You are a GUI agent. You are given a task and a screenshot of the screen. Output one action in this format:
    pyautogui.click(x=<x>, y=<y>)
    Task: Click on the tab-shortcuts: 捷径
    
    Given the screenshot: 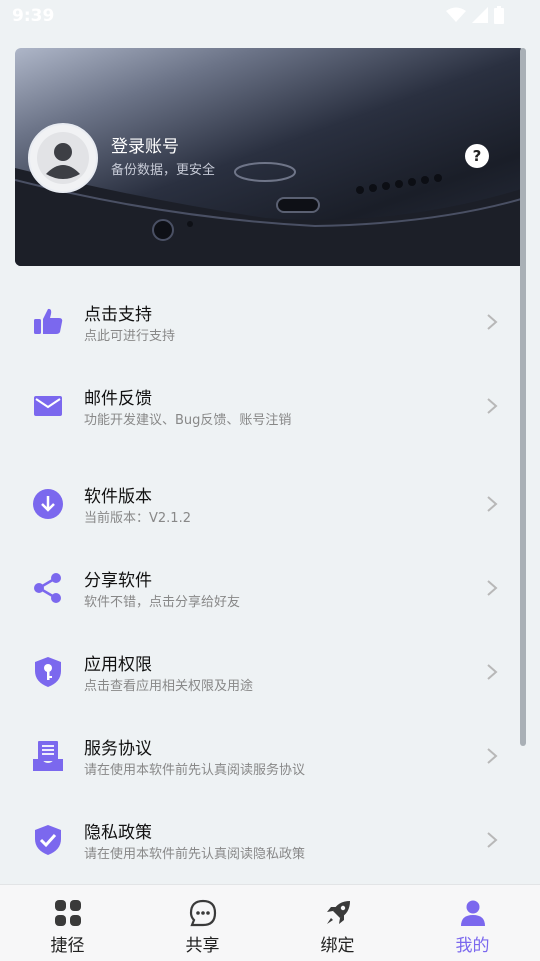 What is the action you would take?
    pyautogui.click(x=67, y=923)
    